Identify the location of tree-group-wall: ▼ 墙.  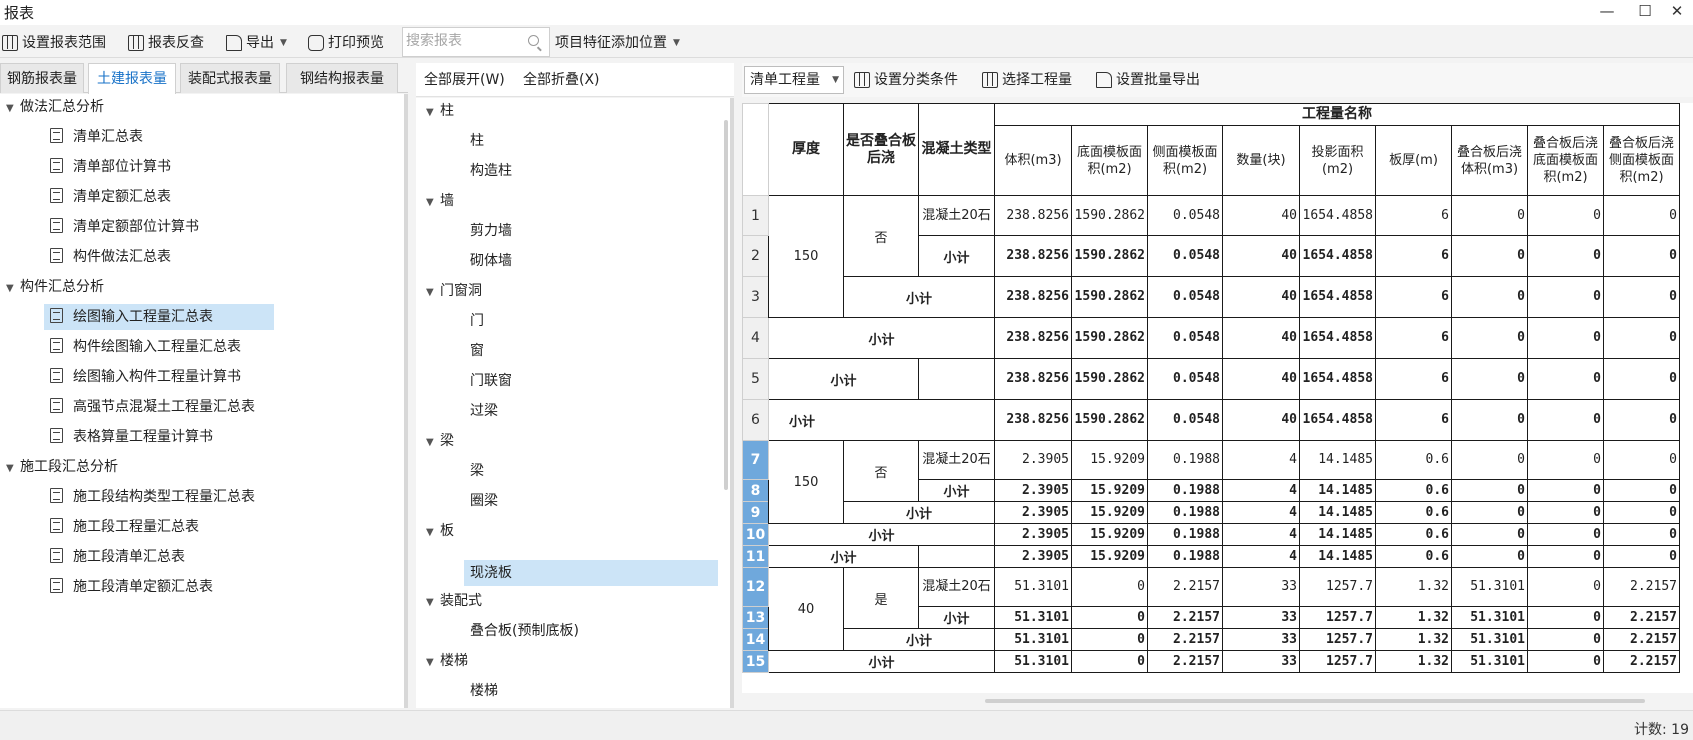
(440, 201).